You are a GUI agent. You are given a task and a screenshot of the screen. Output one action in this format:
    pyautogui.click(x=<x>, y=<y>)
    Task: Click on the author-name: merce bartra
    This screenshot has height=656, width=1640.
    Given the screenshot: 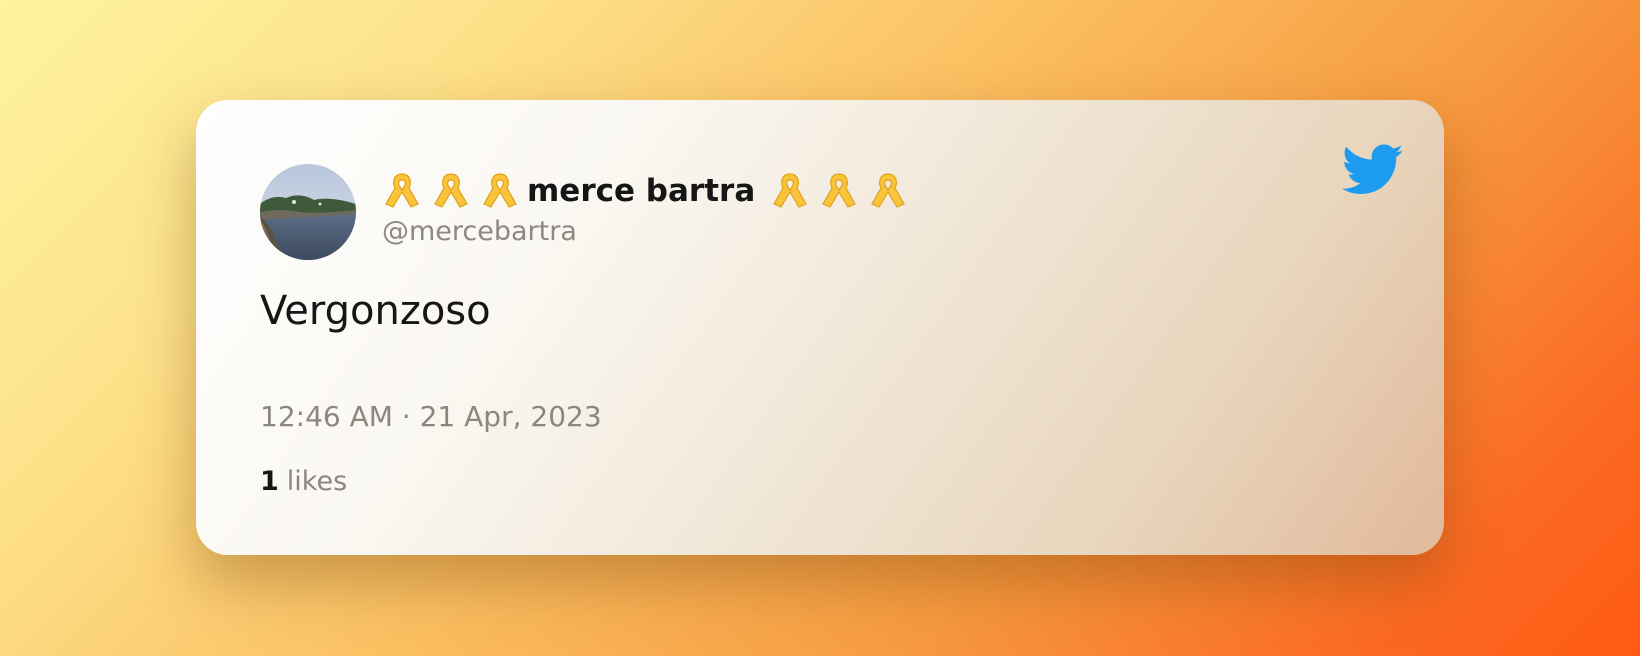 What is the action you would take?
    pyautogui.click(x=641, y=191)
    